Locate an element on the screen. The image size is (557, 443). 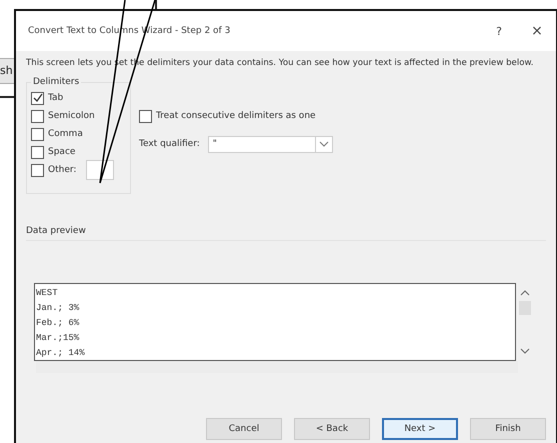
horizontal-scrollbar is located at coordinates (277, 367).